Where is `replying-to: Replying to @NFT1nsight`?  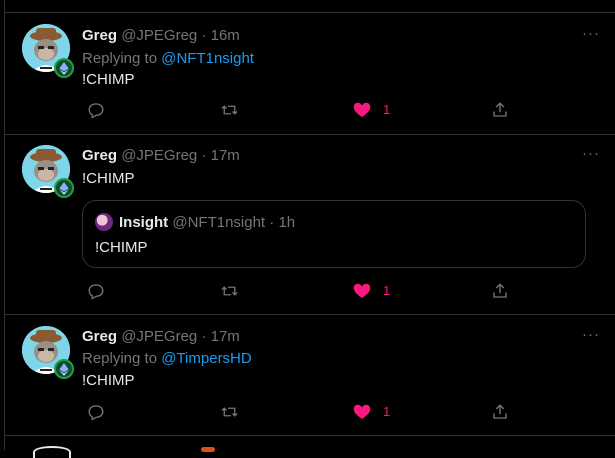 replying-to: Replying to @NFT1nsight is located at coordinates (168, 58).